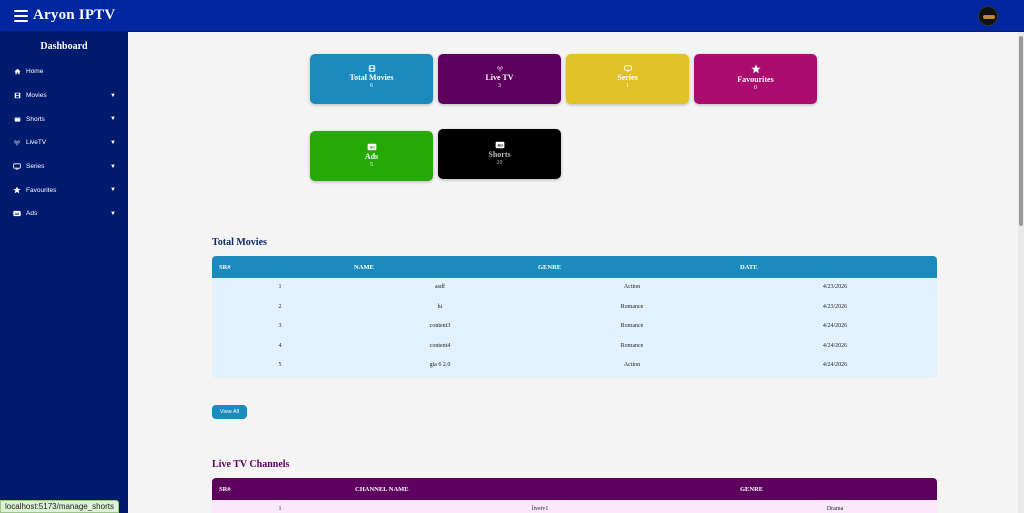  What do you see at coordinates (499, 163) in the screenshot?
I see `card-value: 20` at bounding box center [499, 163].